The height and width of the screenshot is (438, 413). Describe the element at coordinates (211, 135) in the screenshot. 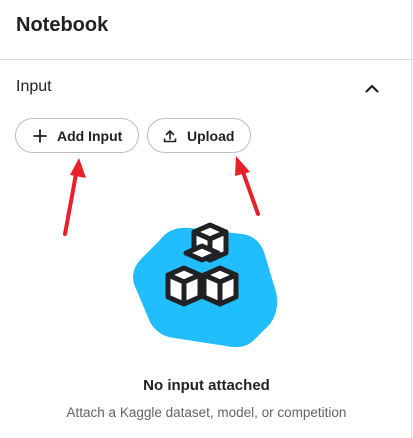

I see `upload-label: Upload` at that location.